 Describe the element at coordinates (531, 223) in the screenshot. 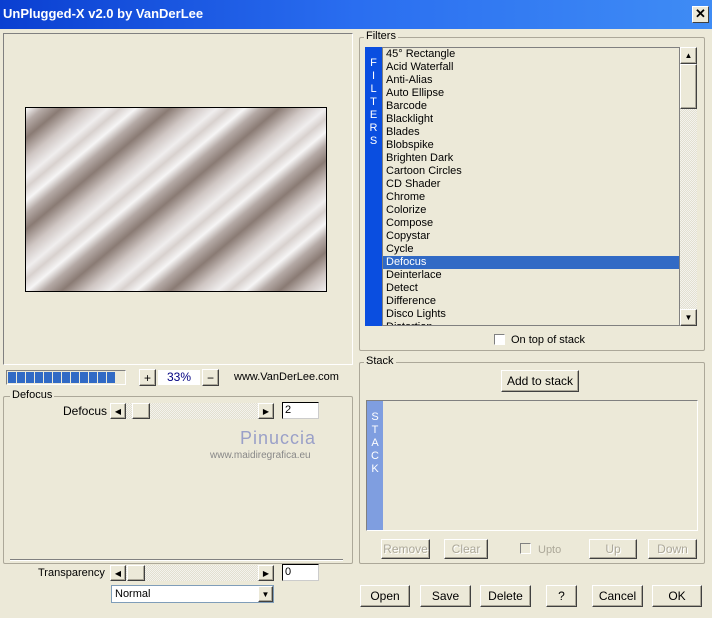

I see `filter-item: Compose` at that location.